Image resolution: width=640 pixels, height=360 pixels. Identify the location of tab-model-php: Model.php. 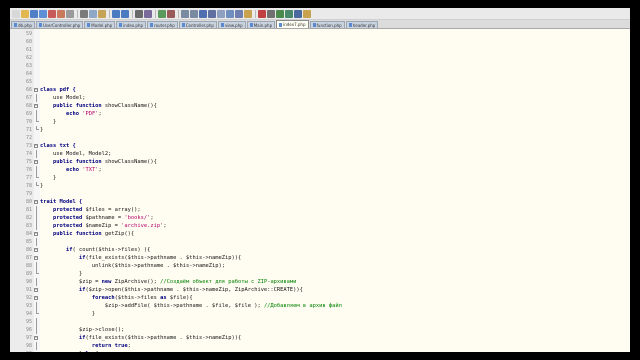
(100, 24).